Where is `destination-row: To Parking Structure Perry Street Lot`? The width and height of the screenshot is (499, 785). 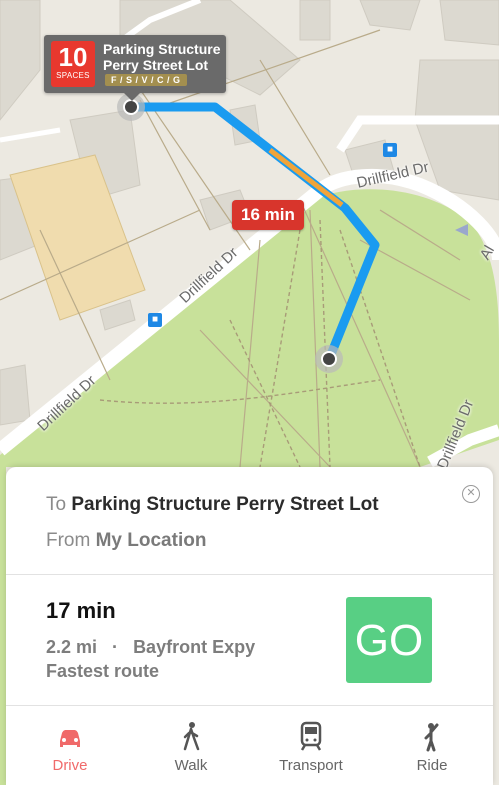
destination-row: To Parking Structure Perry Street Lot is located at coordinates (212, 505).